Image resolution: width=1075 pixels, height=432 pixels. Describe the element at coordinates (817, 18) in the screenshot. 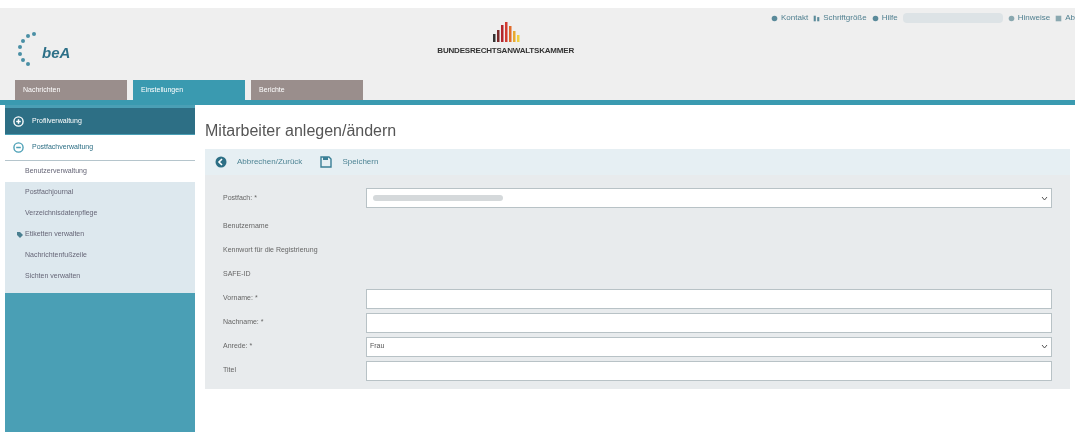

I see `text-size-icon` at that location.